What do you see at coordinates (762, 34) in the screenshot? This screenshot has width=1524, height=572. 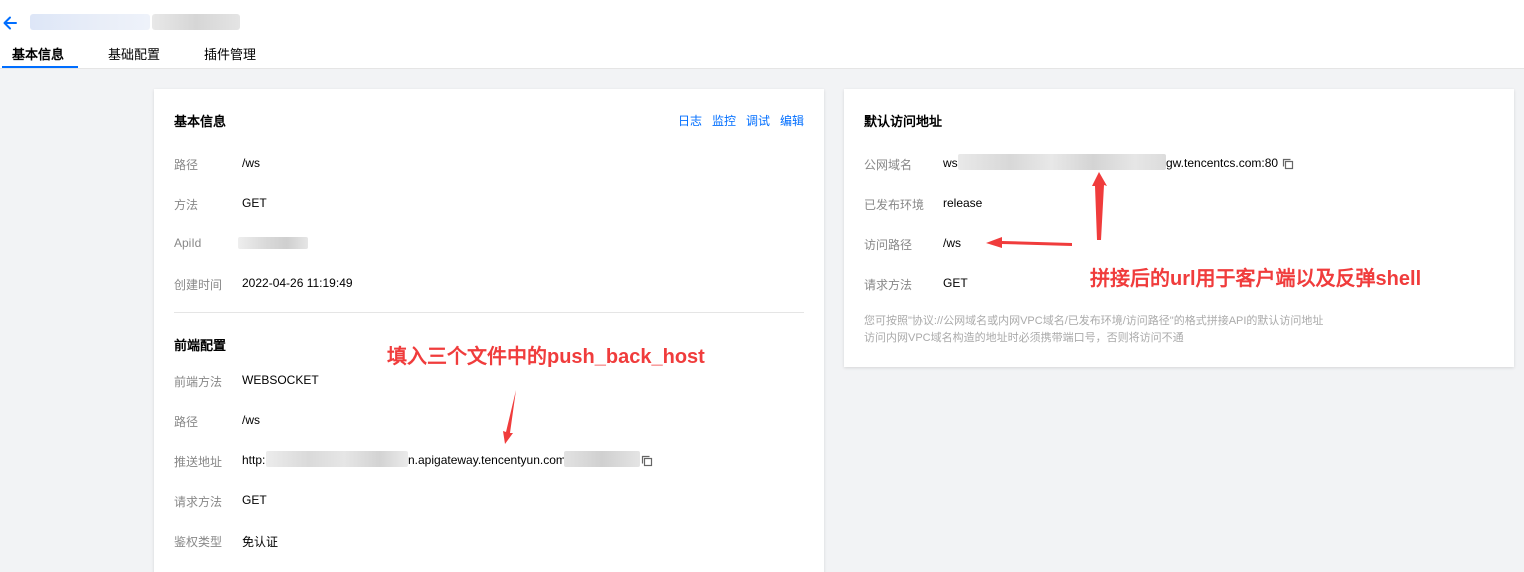 I see `page-header: 基本信息 基础配置 插件管理` at bounding box center [762, 34].